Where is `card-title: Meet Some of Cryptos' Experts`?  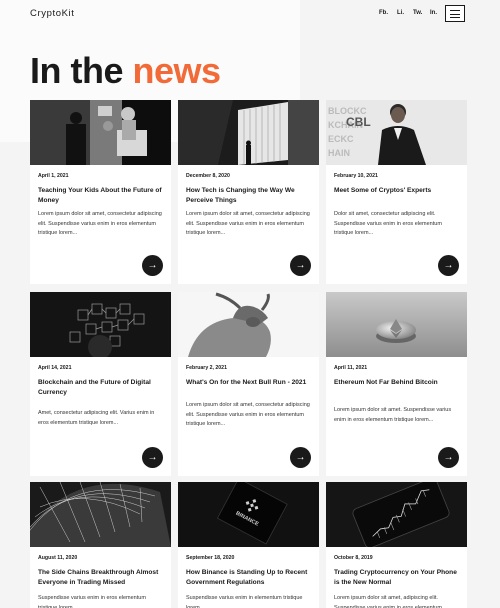 card-title: Meet Some of Cryptos' Experts is located at coordinates (397, 191).